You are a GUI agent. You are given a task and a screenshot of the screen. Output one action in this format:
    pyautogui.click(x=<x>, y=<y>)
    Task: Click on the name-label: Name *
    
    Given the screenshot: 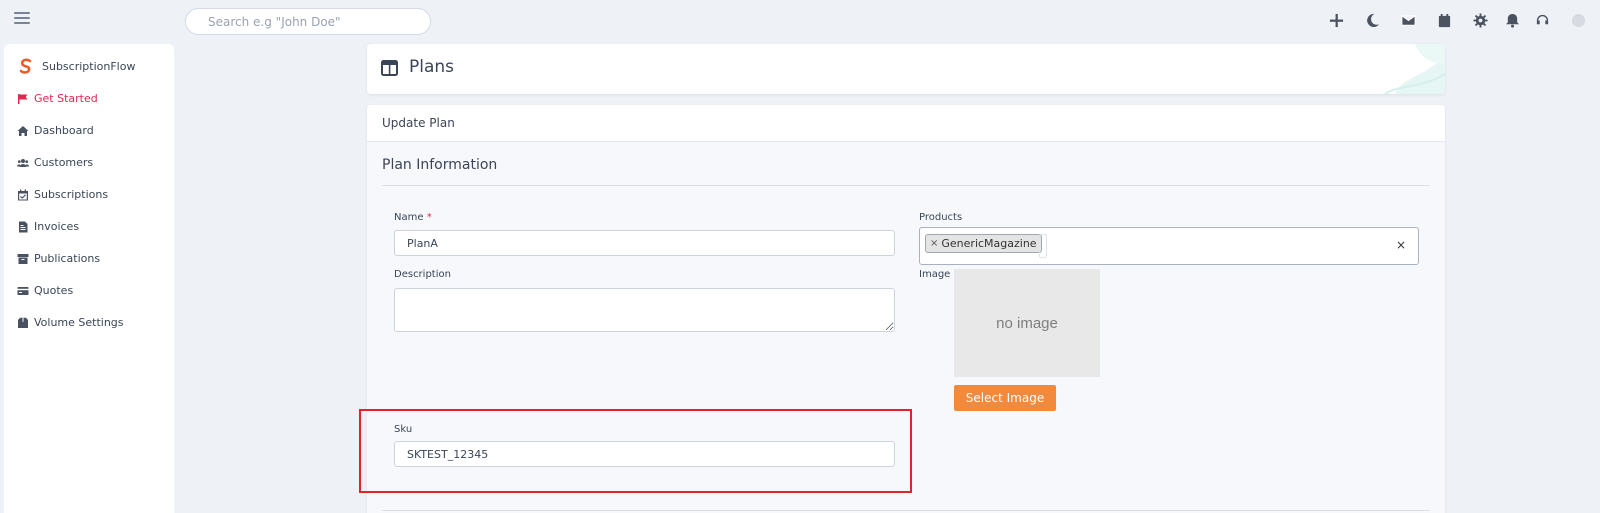 What is the action you would take?
    pyautogui.click(x=413, y=217)
    